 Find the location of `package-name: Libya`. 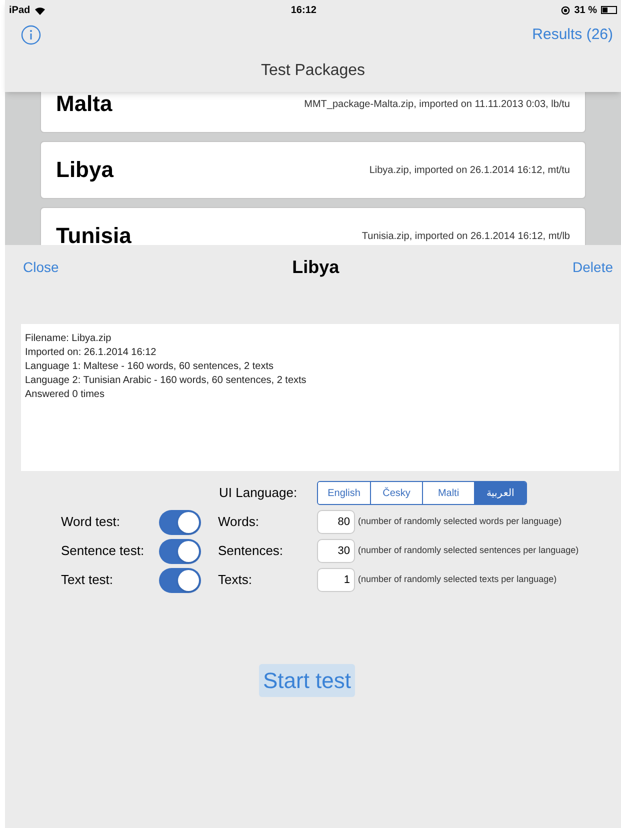

package-name: Libya is located at coordinates (85, 170).